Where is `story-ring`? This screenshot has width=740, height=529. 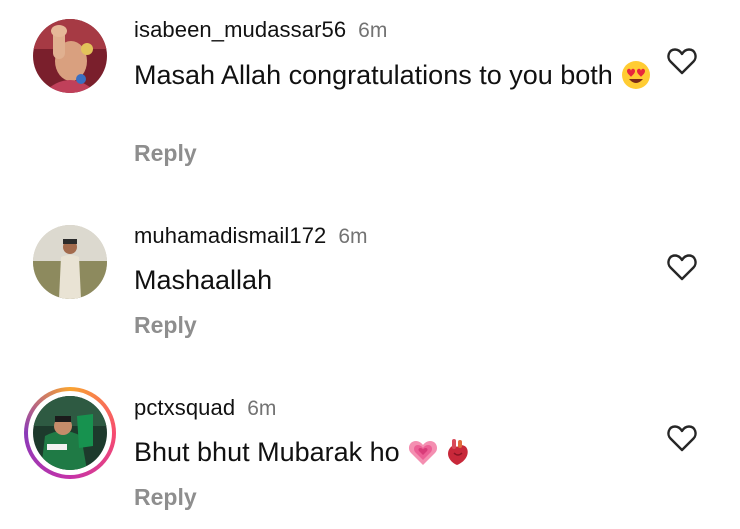 story-ring is located at coordinates (70, 433).